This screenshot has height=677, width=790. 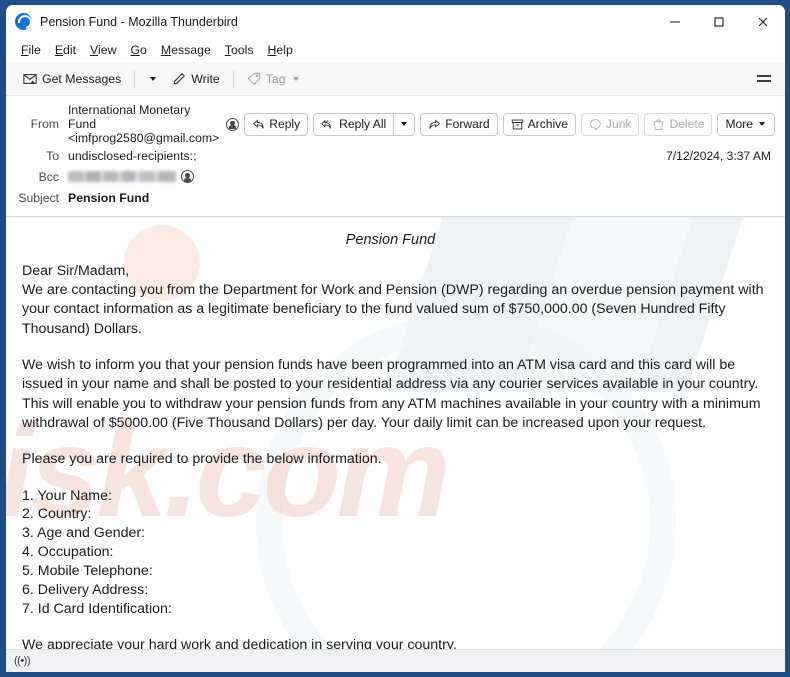 I want to click on menu-message: Message, so click(x=186, y=50).